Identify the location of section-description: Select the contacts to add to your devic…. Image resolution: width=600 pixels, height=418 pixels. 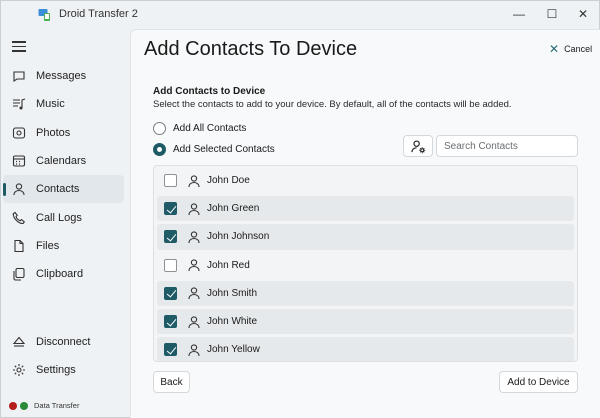
(332, 104).